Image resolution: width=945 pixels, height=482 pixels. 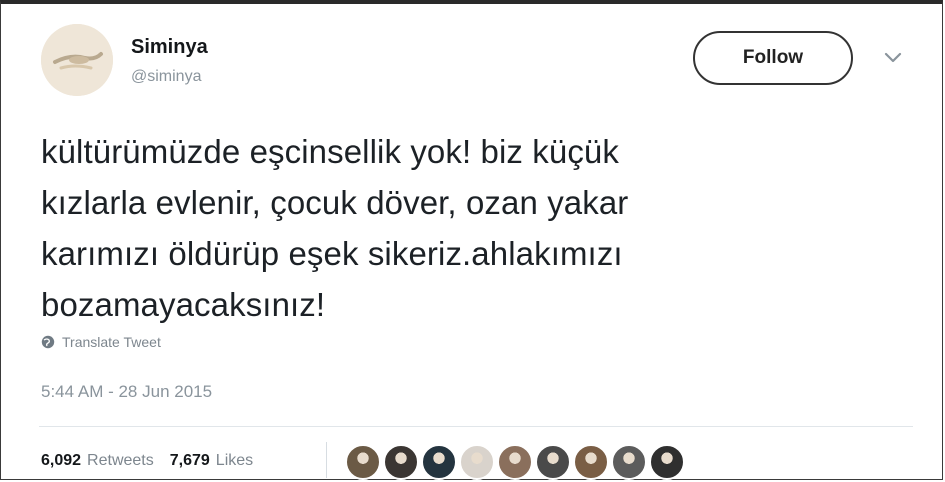 I want to click on display-name: Siminya, so click(x=169, y=47).